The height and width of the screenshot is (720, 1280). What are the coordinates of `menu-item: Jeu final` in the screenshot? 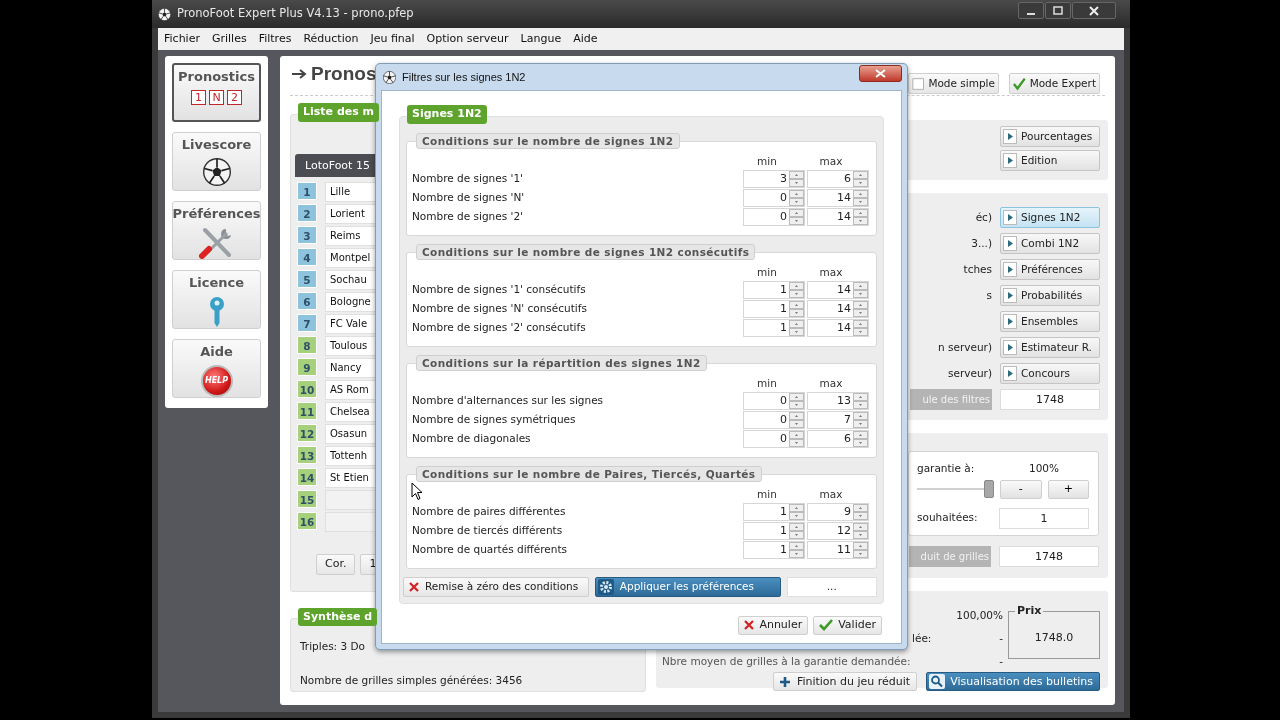 It's located at (392, 39).